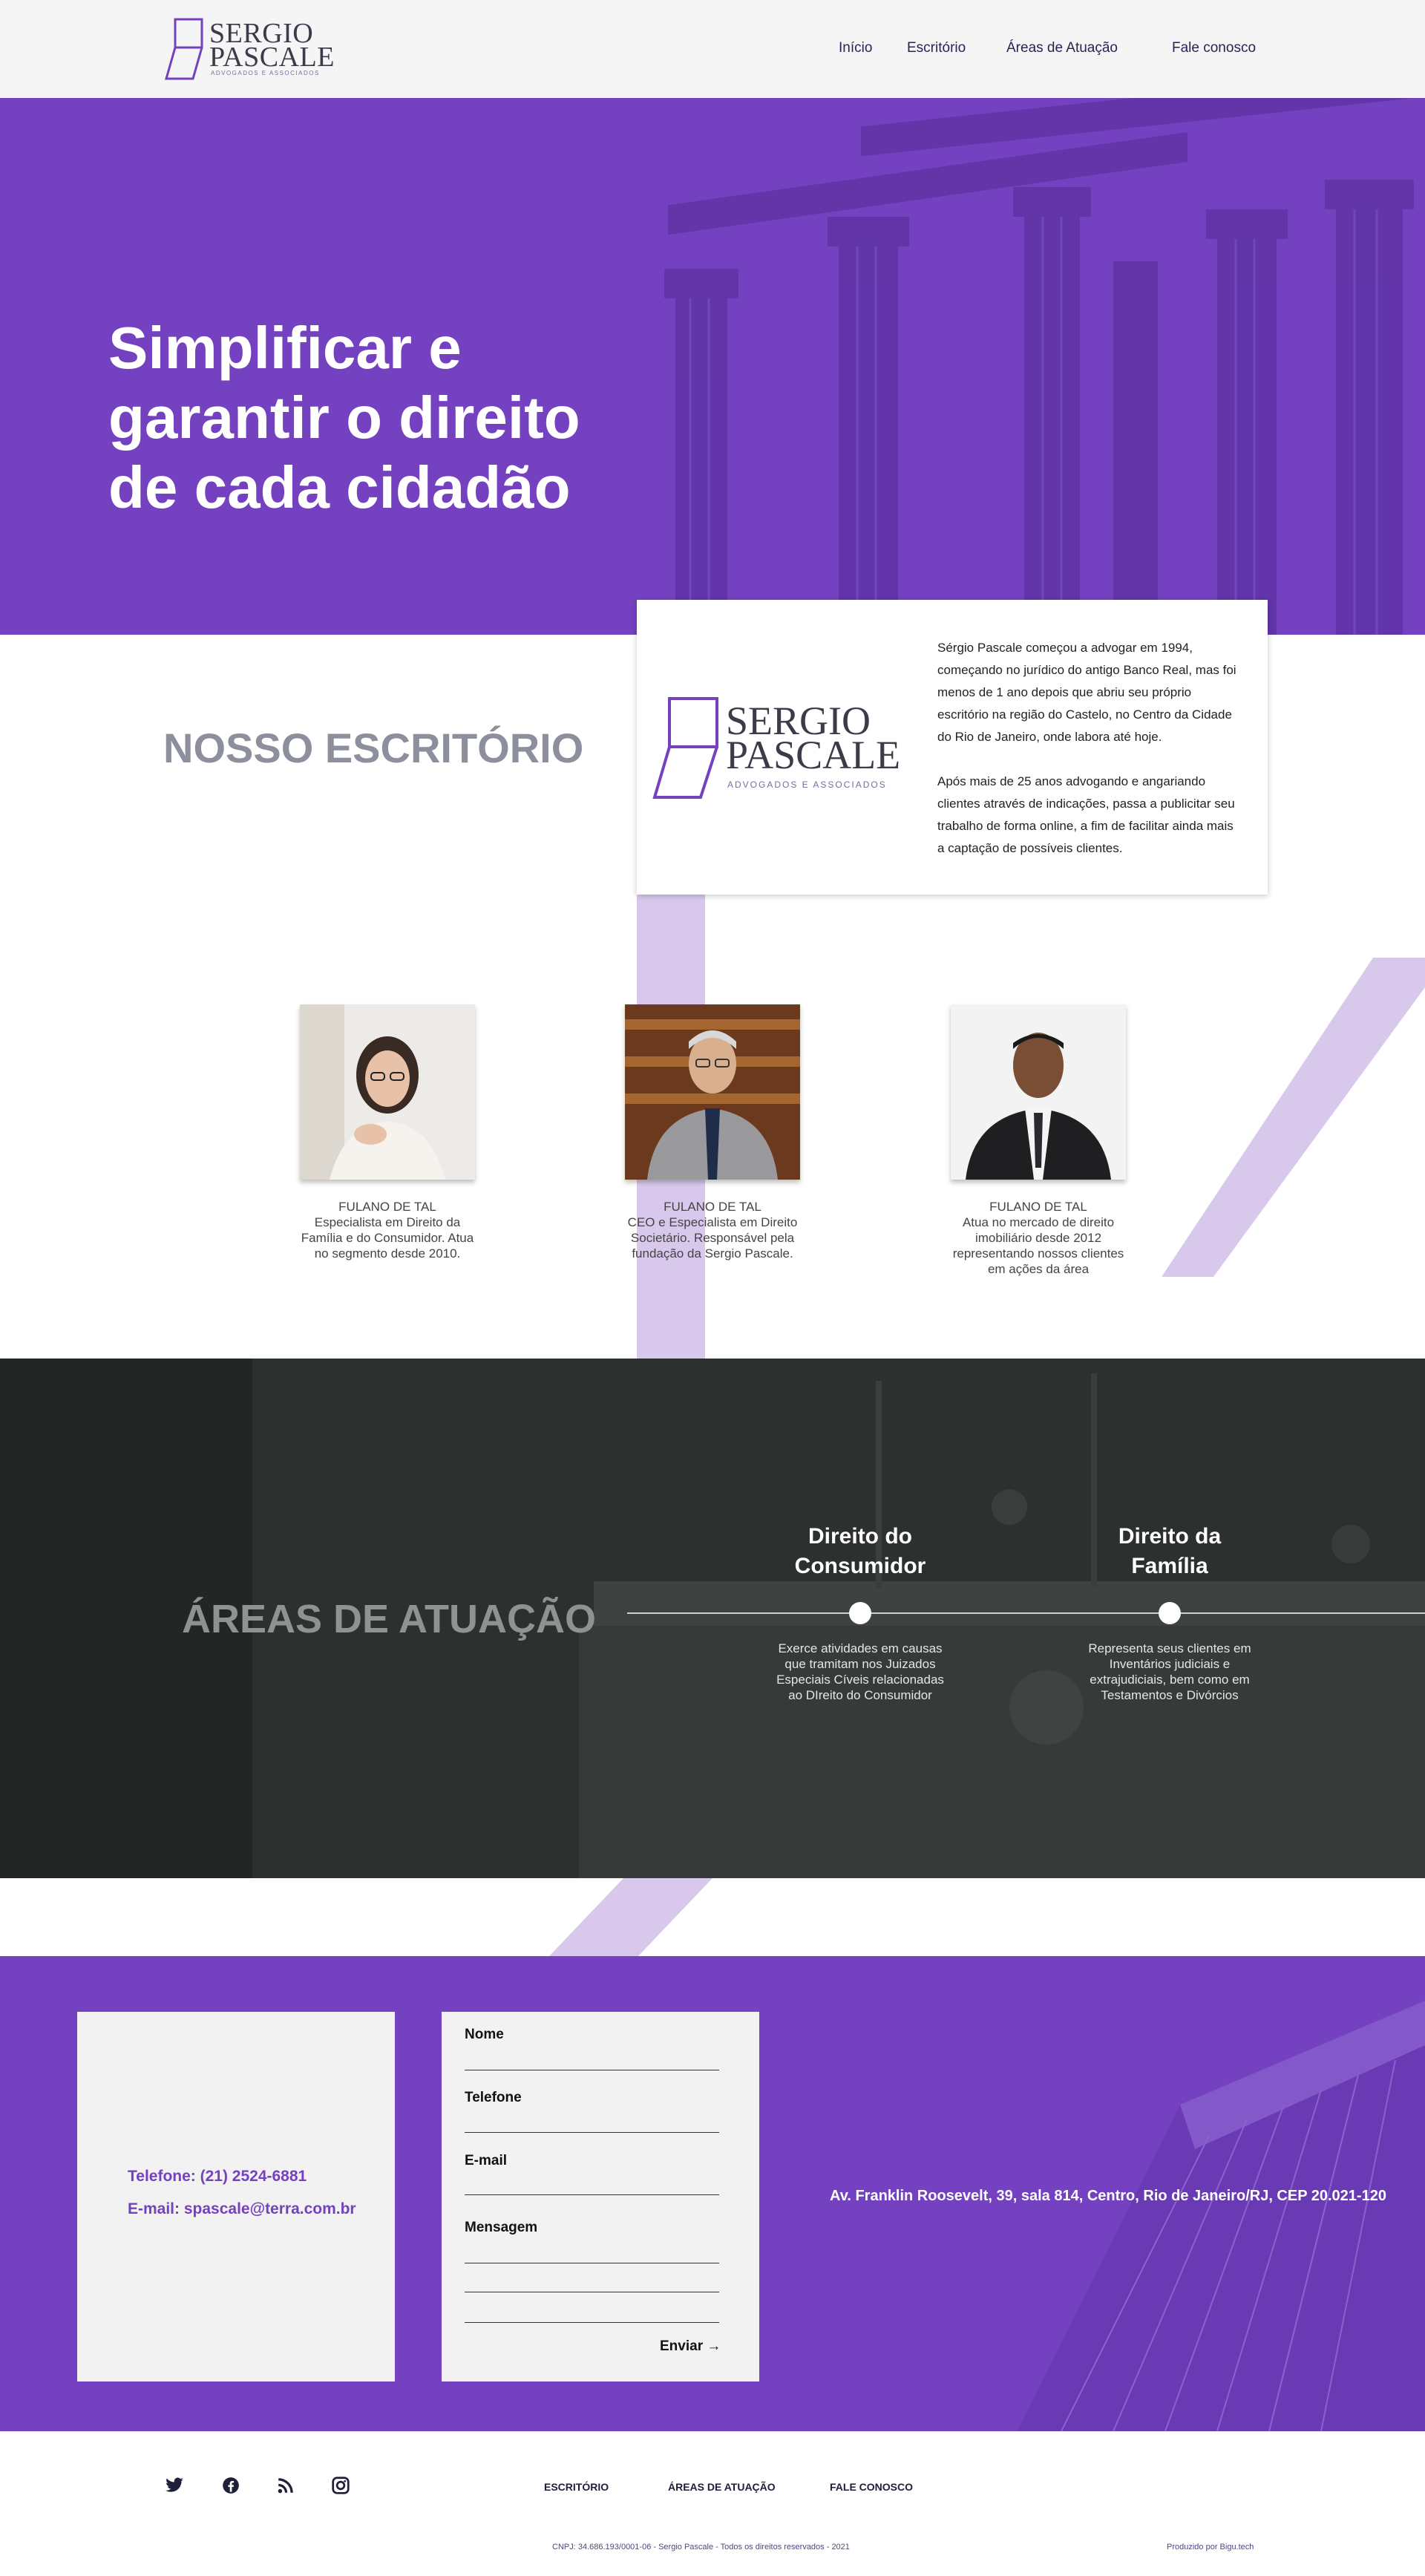 The image size is (1425, 2576). What do you see at coordinates (682, 2346) in the screenshot?
I see `send-label: Enviar` at bounding box center [682, 2346].